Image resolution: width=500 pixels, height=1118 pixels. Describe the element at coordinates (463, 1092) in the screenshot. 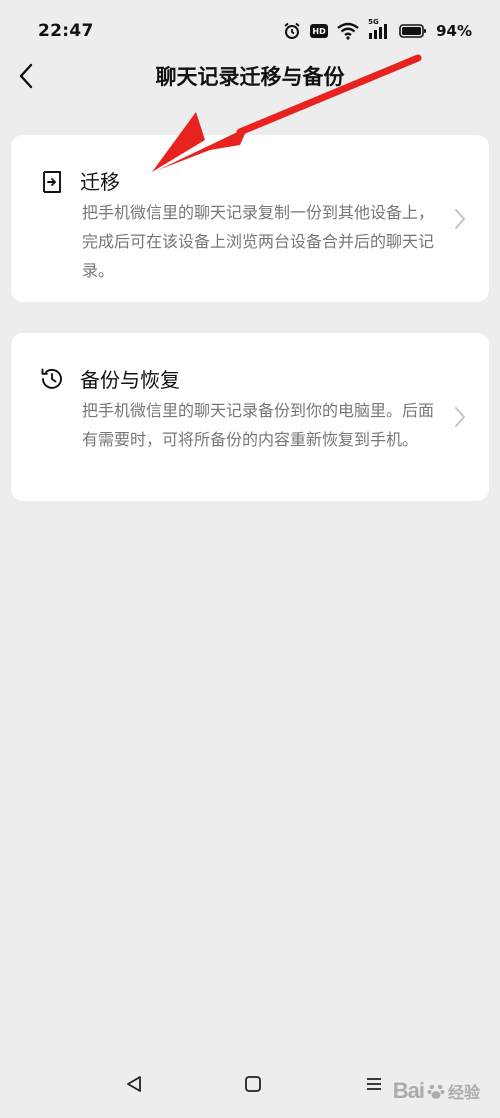

I see `watermark-text: 经验` at that location.